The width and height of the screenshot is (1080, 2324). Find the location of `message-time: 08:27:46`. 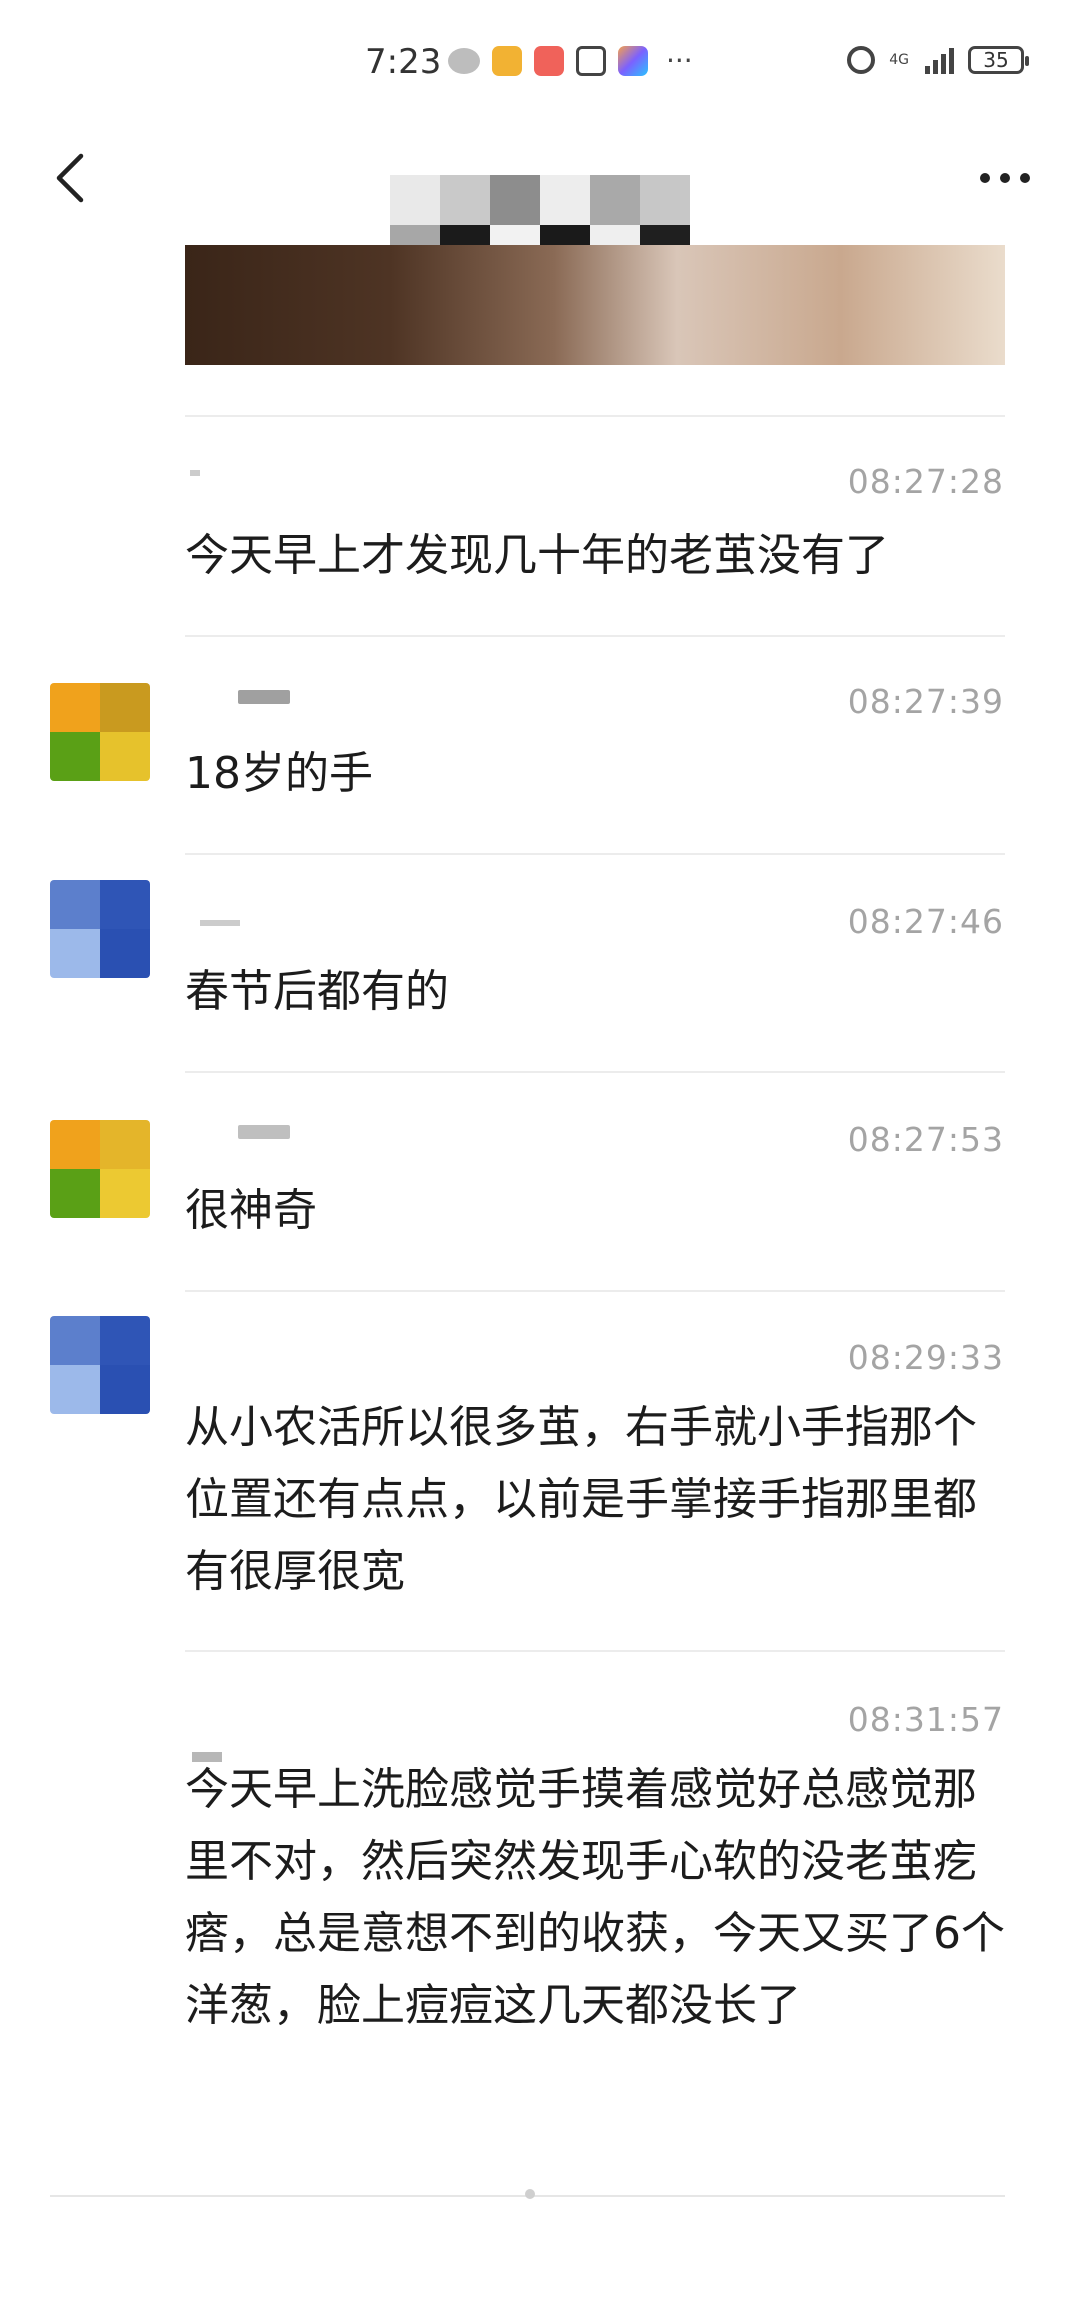

message-time: 08:27:46 is located at coordinates (925, 921).